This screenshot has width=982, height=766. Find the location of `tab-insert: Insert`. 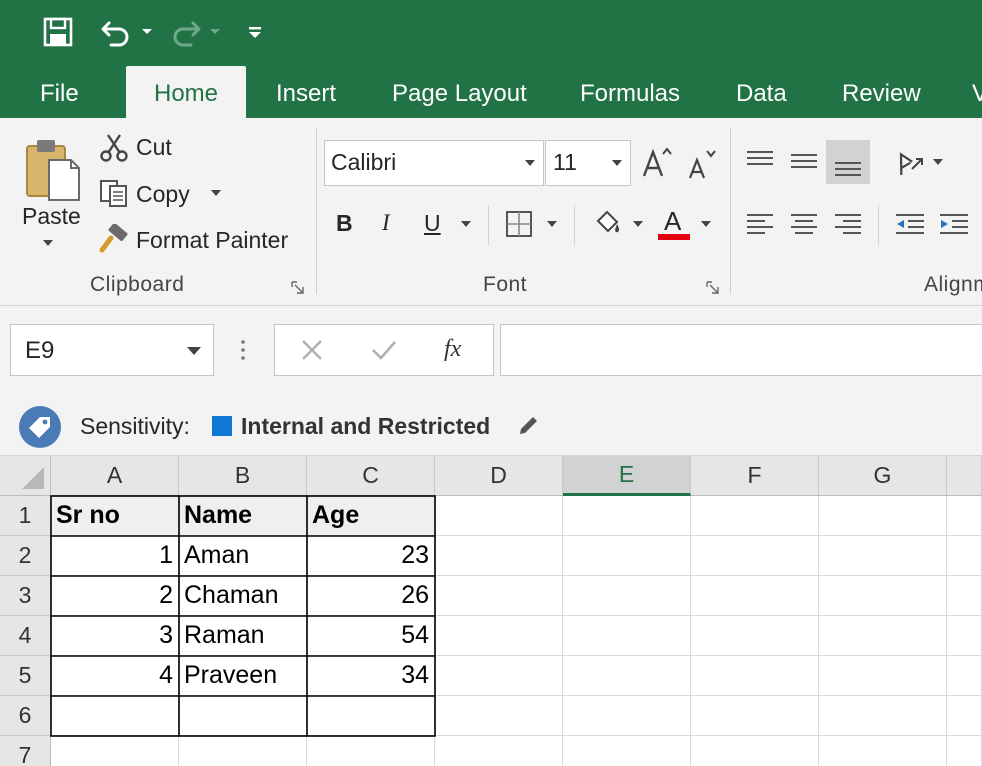

tab-insert: Insert is located at coordinates (306, 92).